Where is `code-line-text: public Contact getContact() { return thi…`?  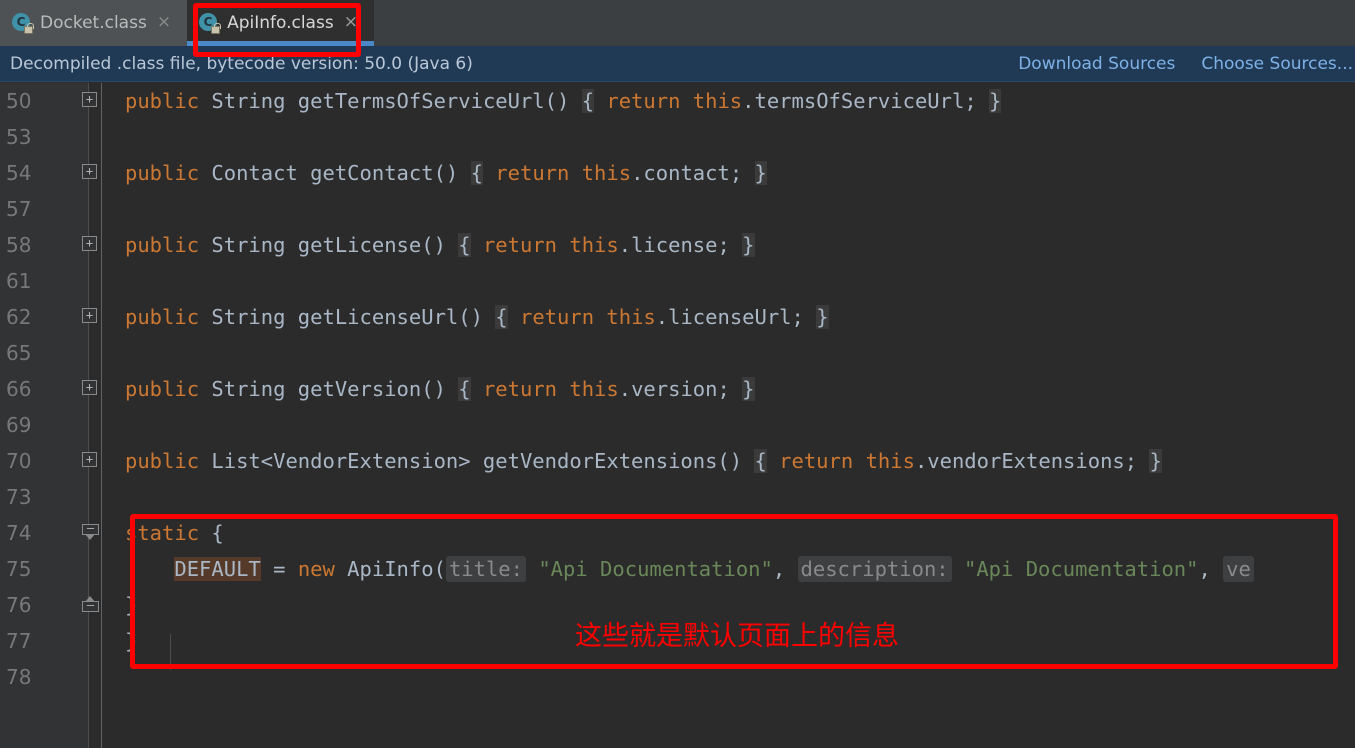
code-line-text: public Contact getContact() { return thi… is located at coordinates (446, 173).